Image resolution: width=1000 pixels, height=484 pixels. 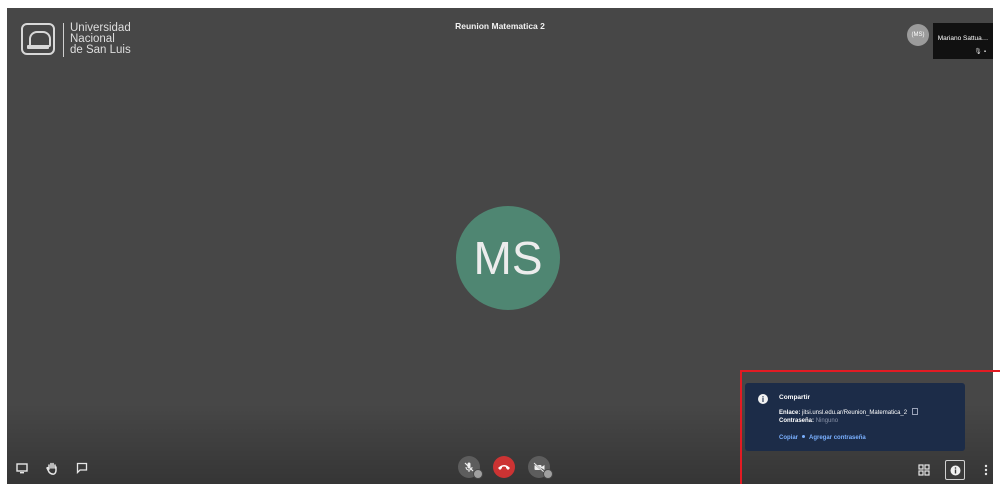 I want to click on raise-hand-icon, so click(x=52, y=468).